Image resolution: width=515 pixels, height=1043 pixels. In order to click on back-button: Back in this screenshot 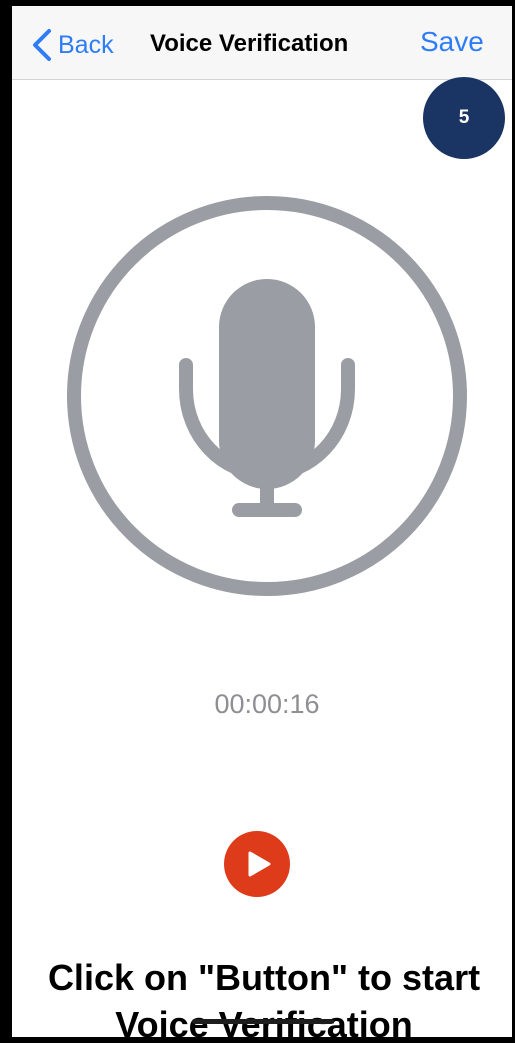, I will do `click(72, 45)`.